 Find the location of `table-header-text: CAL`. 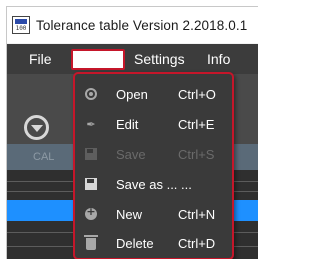

table-header-text: CAL is located at coordinates (44, 157).